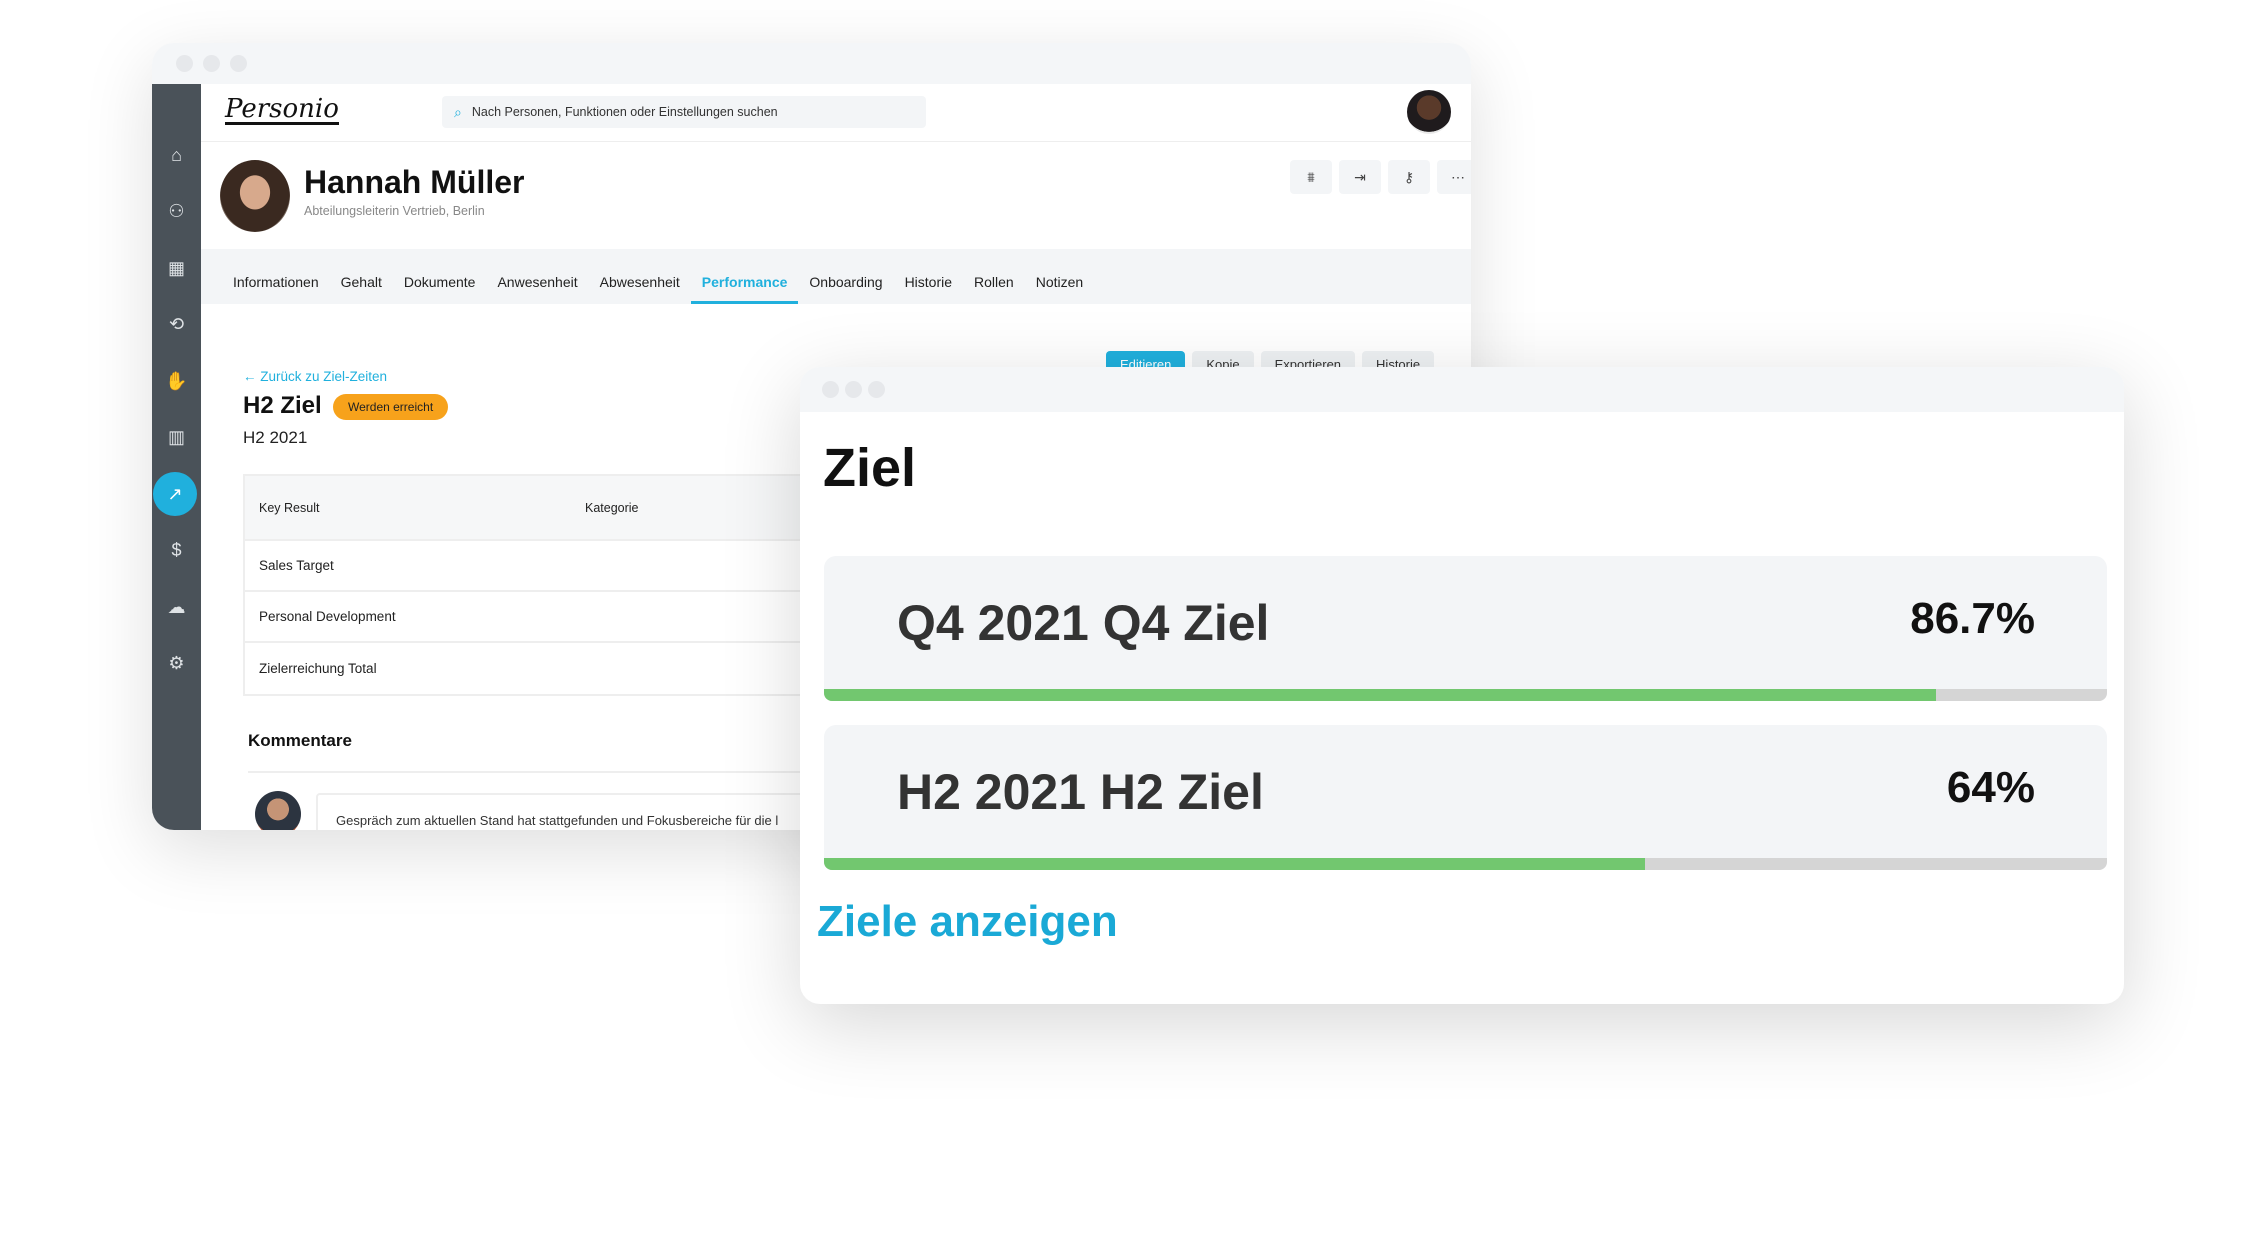 This screenshot has height=1260, width=2260. What do you see at coordinates (175, 494) in the screenshot?
I see `performance-icon: ↗` at bounding box center [175, 494].